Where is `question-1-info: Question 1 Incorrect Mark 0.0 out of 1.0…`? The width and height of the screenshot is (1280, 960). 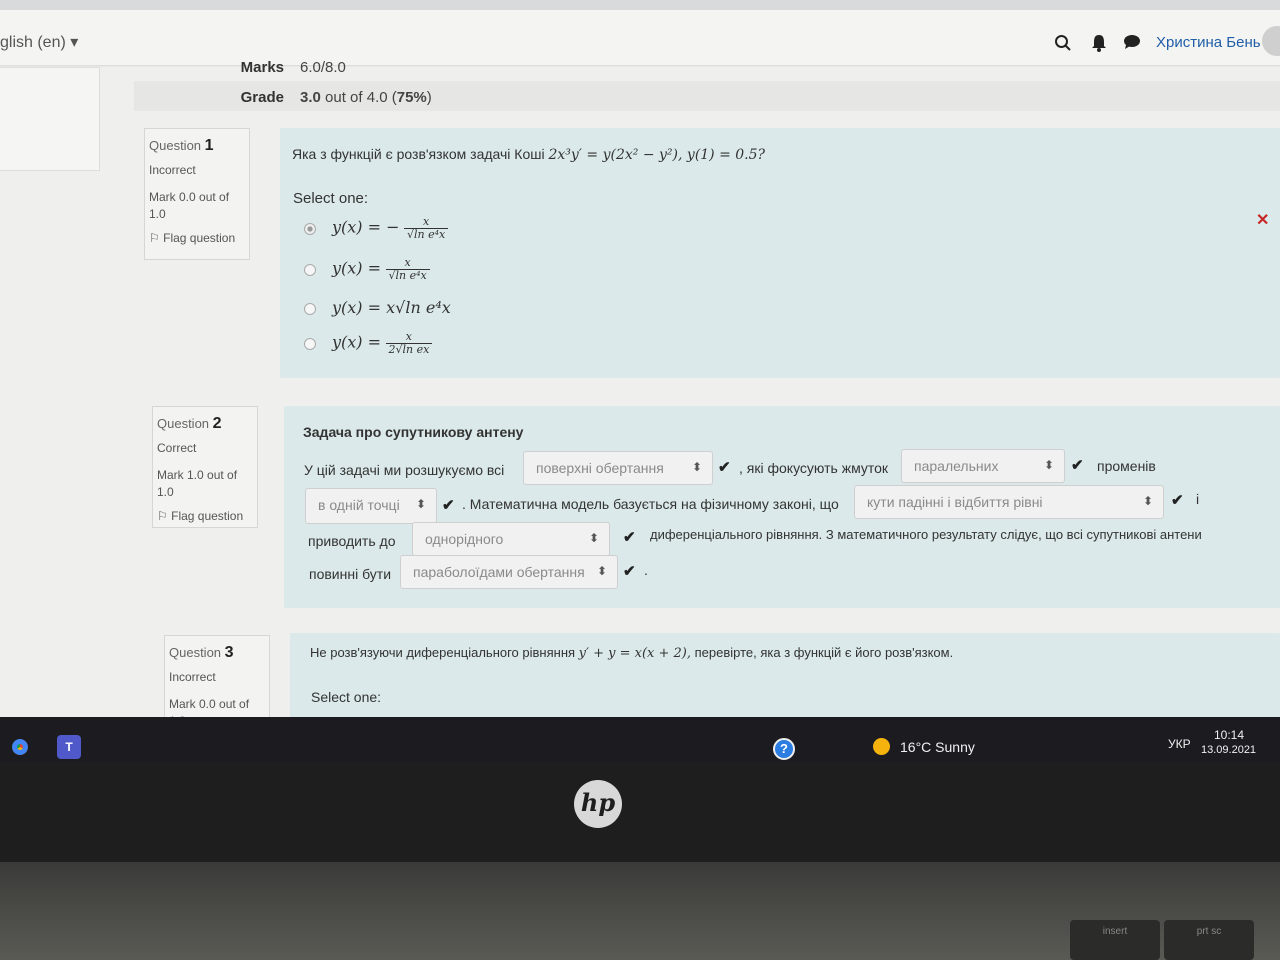 question-1-info: Question 1 Incorrect Mark 0.0 out of 1.0… is located at coordinates (197, 194).